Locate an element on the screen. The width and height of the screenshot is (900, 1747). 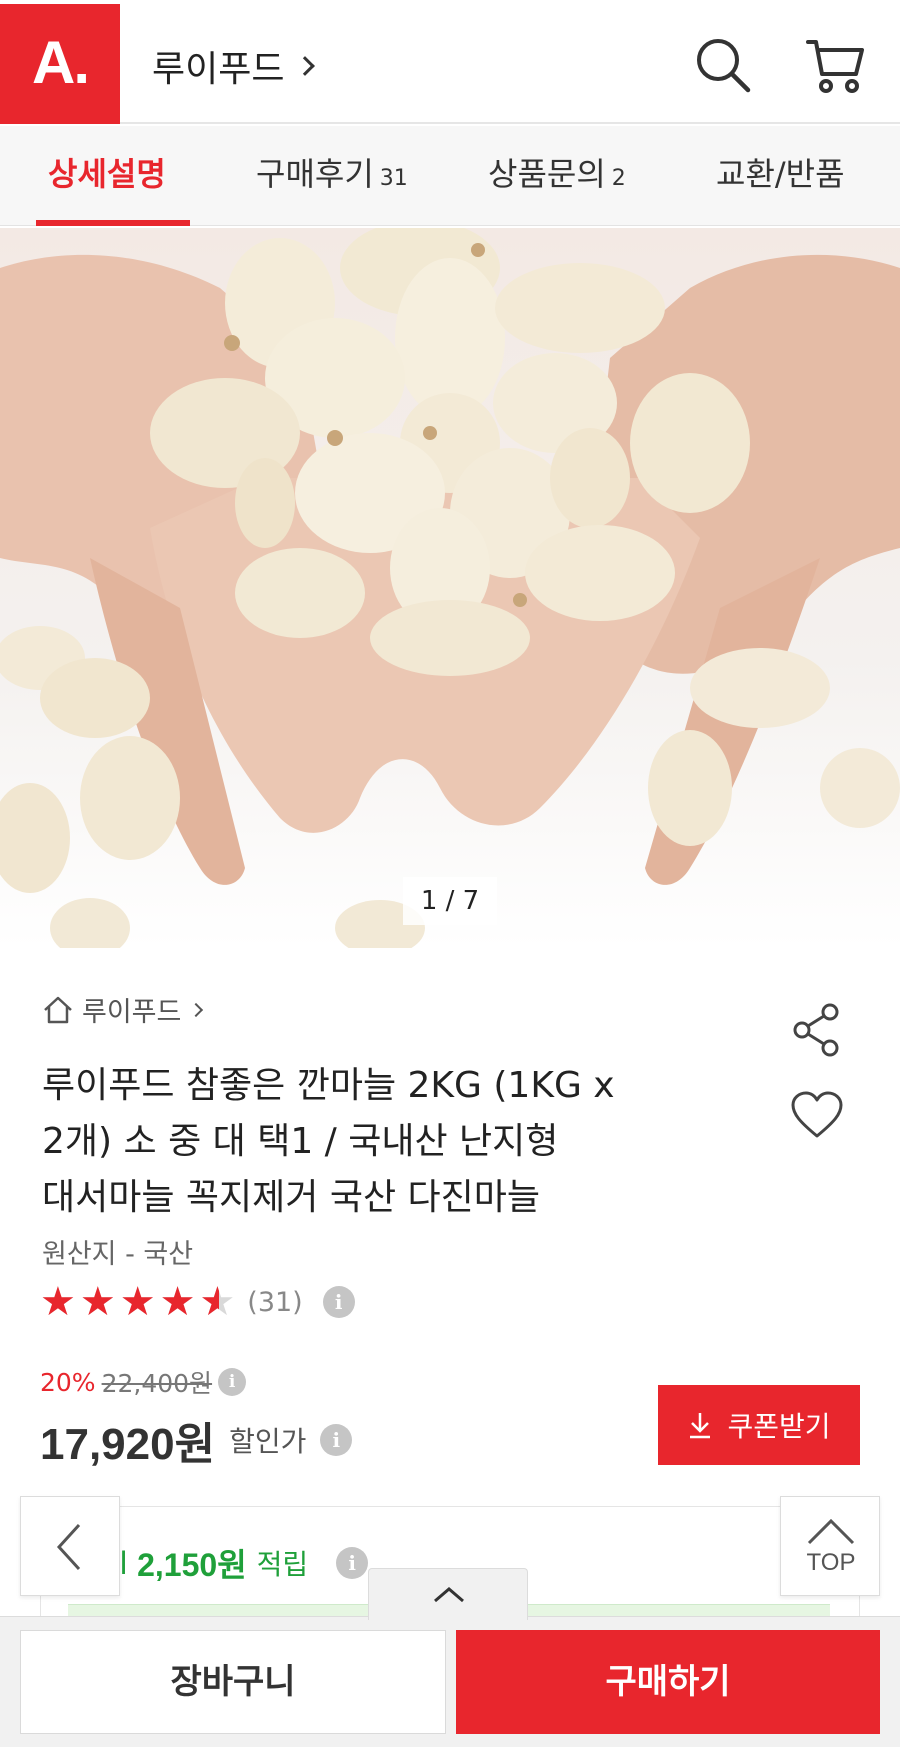
share-icon is located at coordinates (816, 1030).